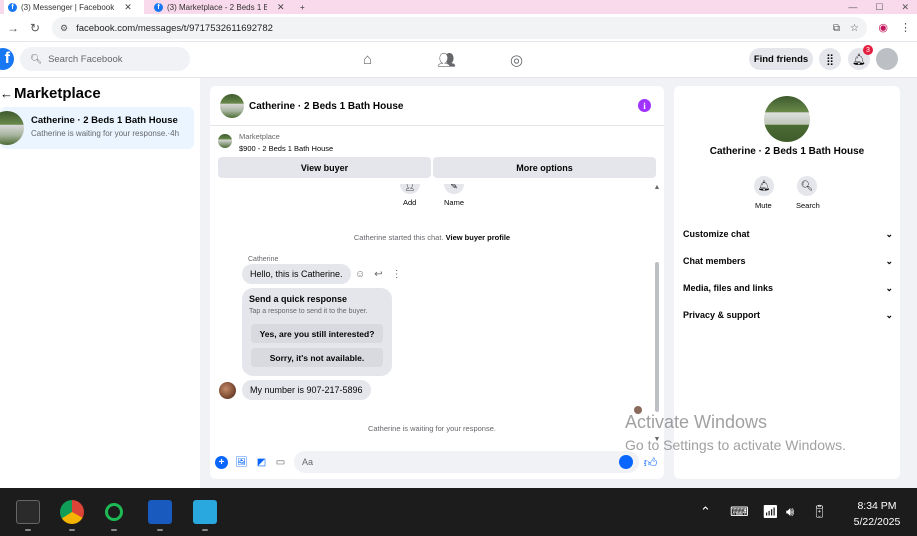  Describe the element at coordinates (306, 390) in the screenshot. I see `message-bubble: My number is 907-217-5896` at that location.